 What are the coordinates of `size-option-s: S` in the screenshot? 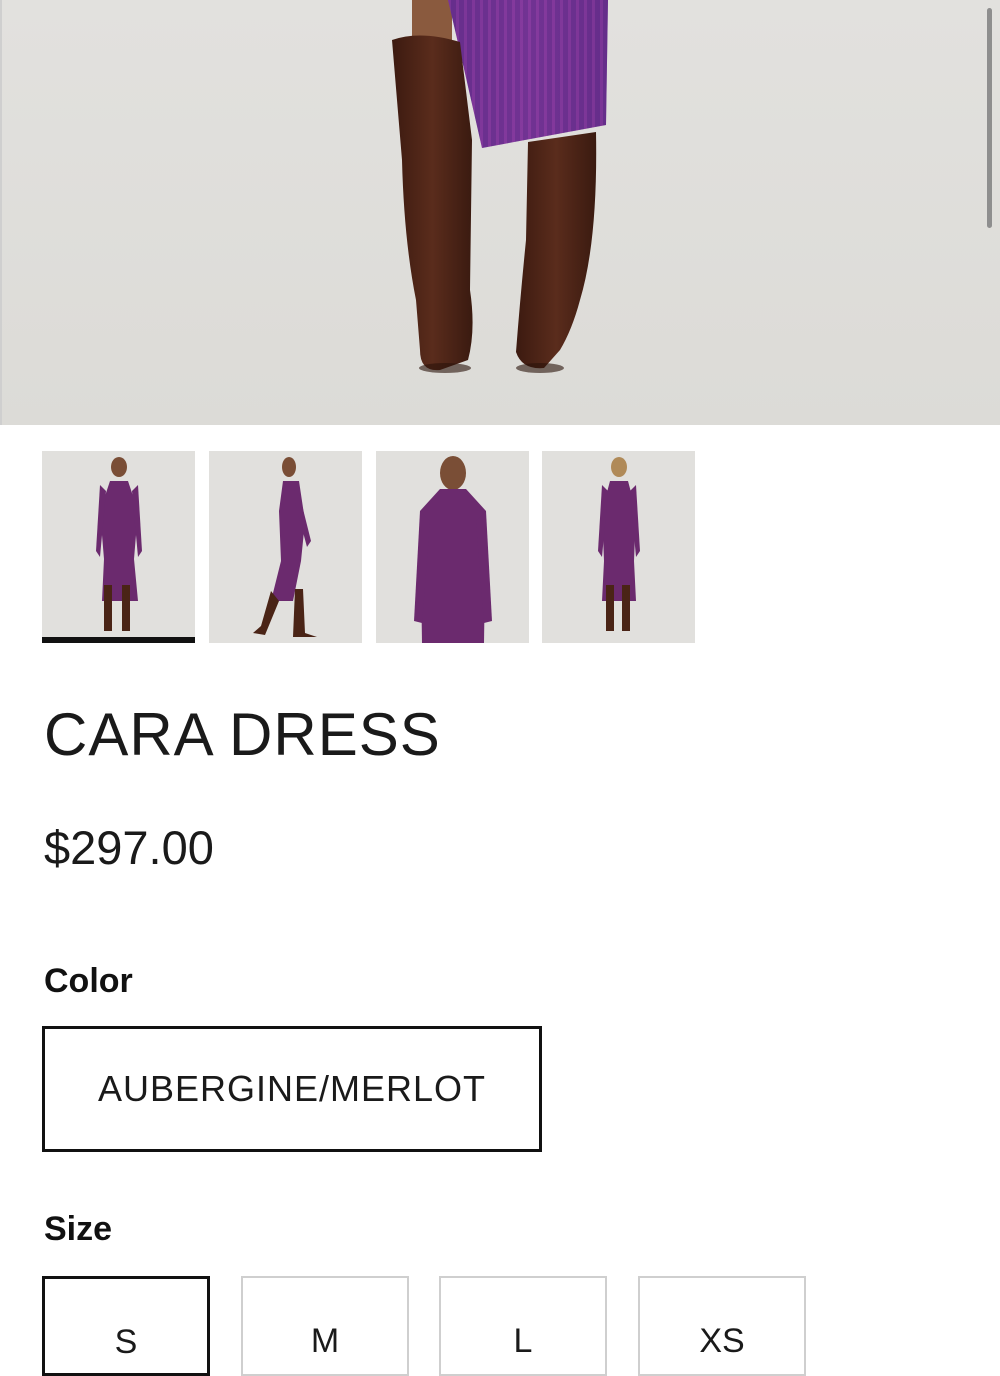 It's located at (126, 1326).